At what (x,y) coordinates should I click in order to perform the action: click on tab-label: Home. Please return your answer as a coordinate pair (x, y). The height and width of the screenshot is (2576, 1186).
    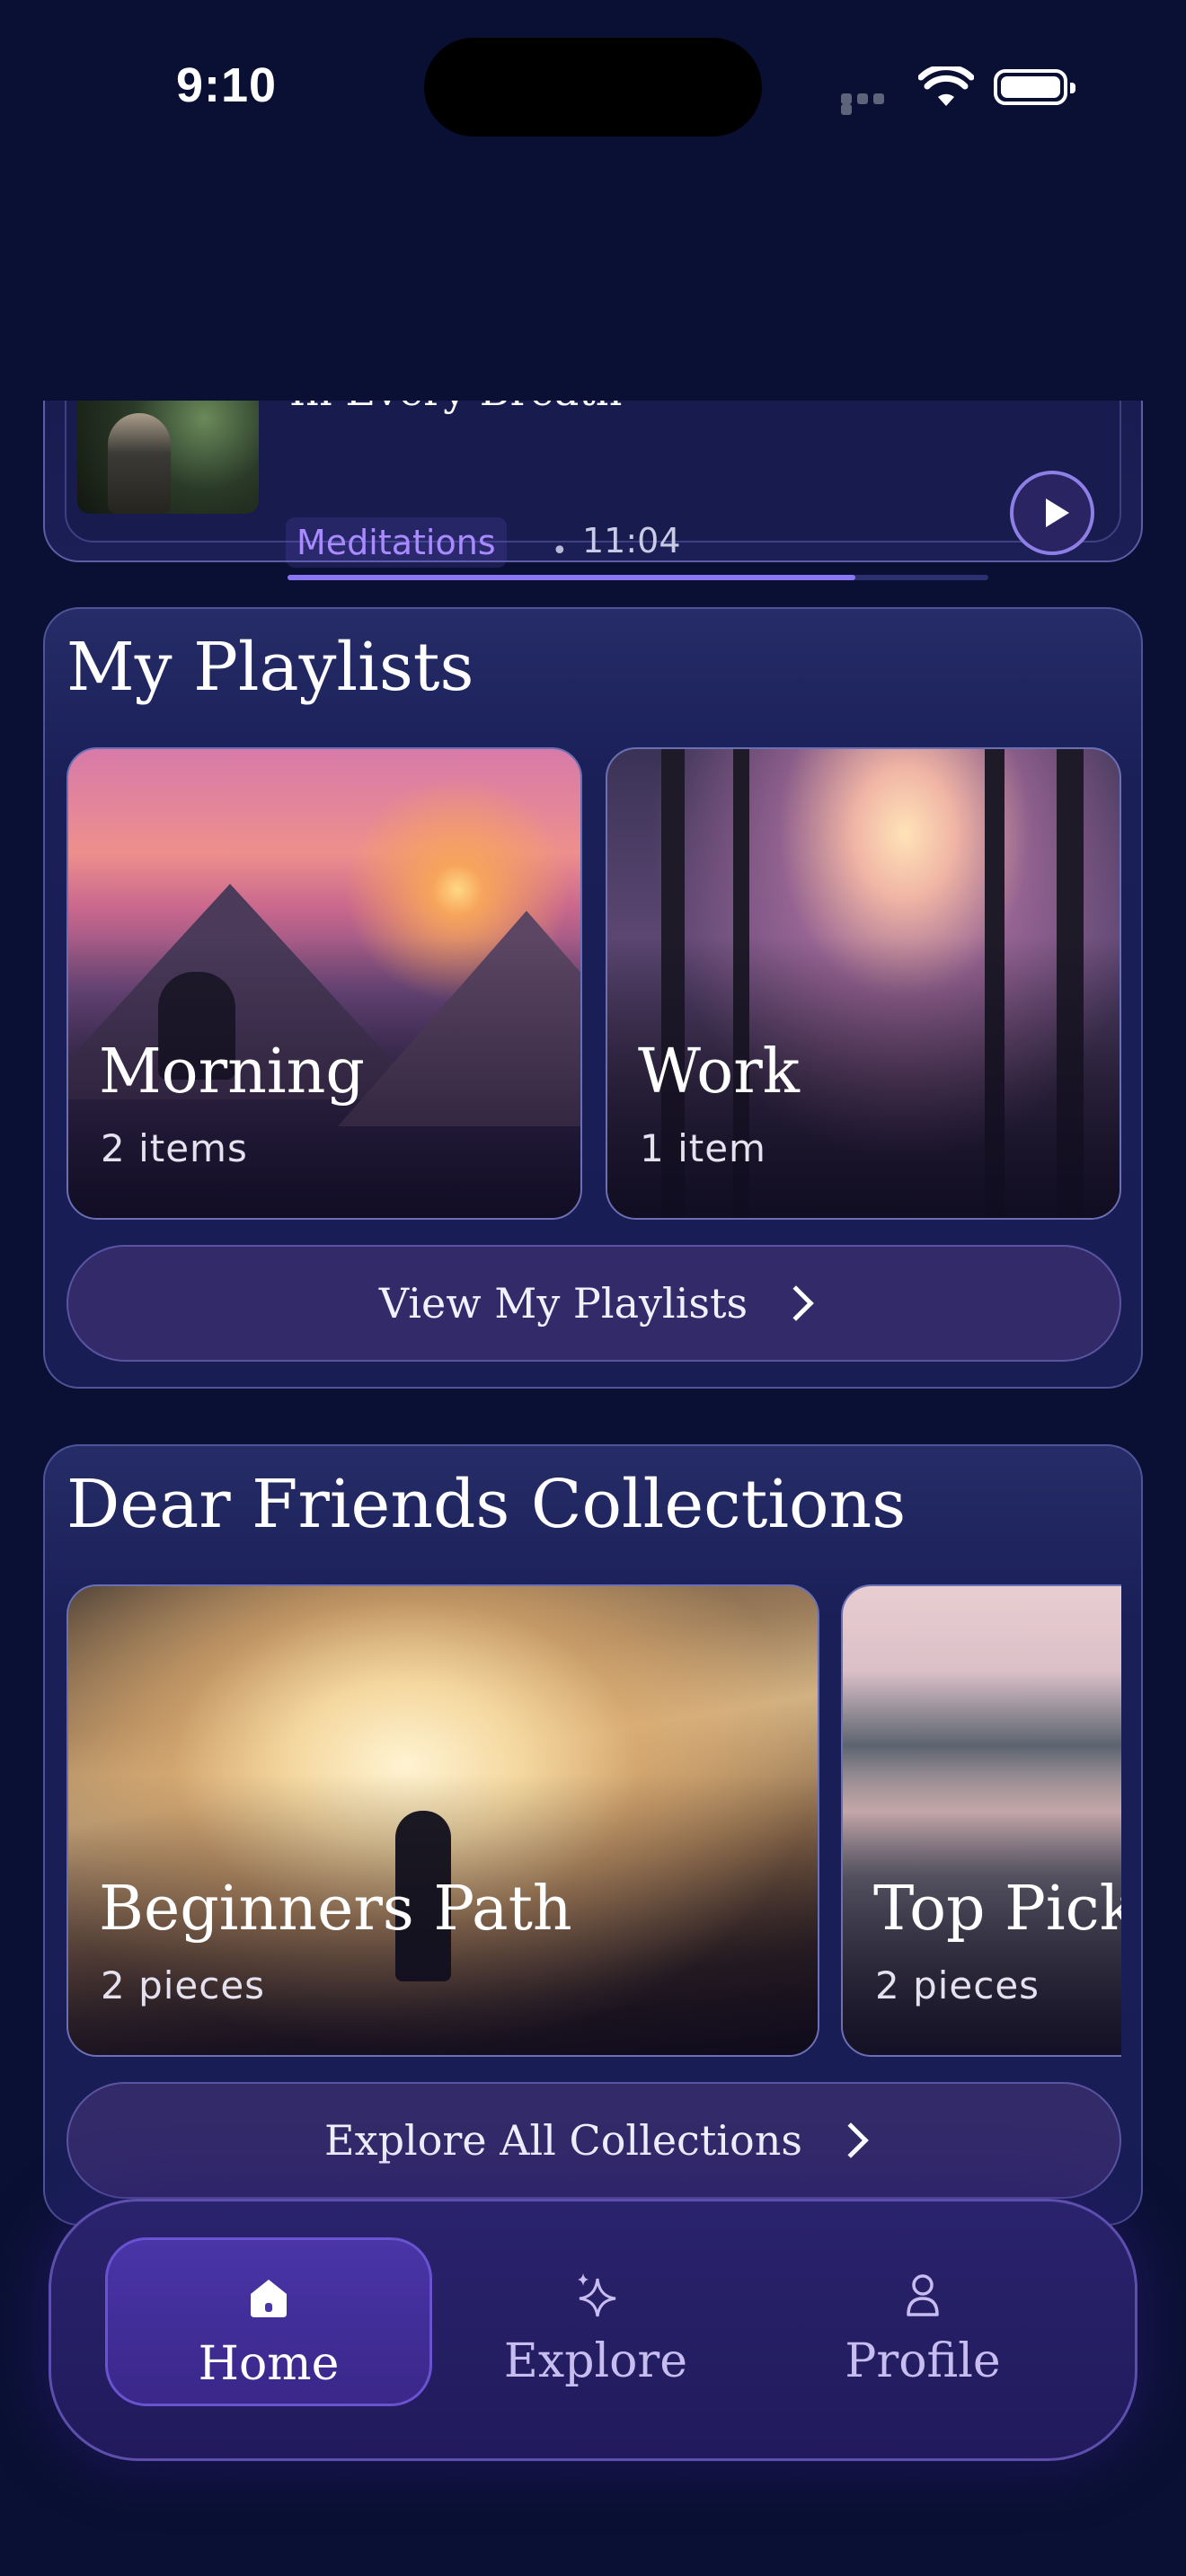
    Looking at the image, I should click on (269, 2364).